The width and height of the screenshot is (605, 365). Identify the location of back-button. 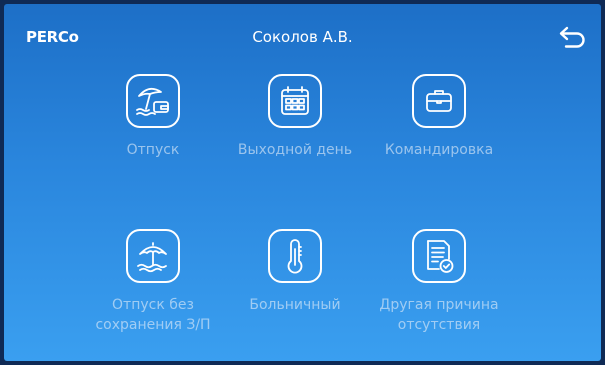
(573, 37).